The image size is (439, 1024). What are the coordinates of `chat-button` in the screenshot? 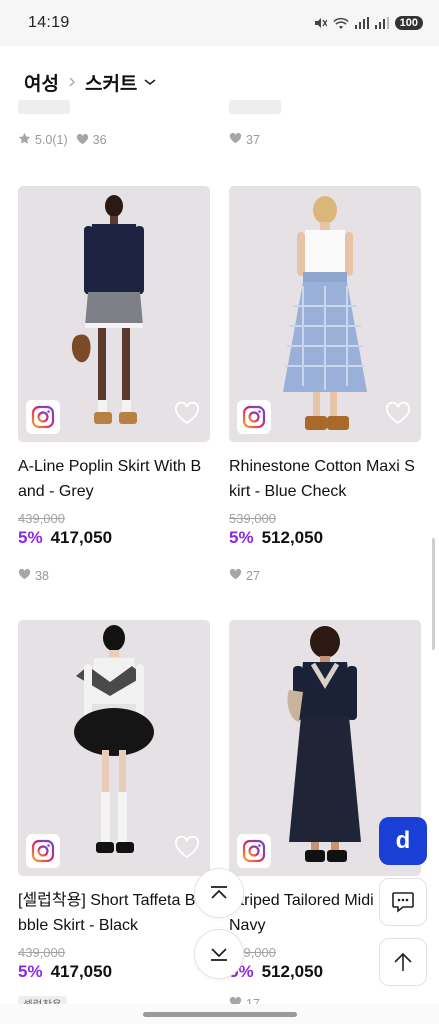 It's located at (403, 902).